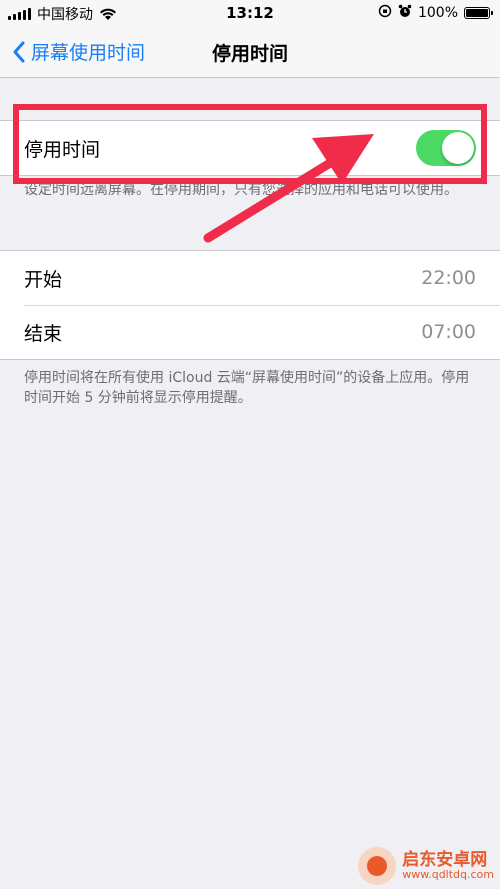 The width and height of the screenshot is (500, 889). I want to click on watermark-url: www.qdltdq.com, so click(448, 875).